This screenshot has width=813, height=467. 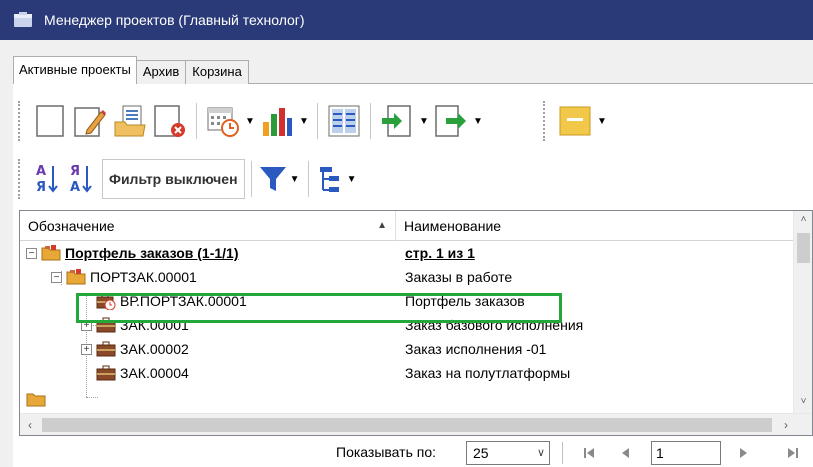 I want to click on archive-button, so click(x=575, y=121).